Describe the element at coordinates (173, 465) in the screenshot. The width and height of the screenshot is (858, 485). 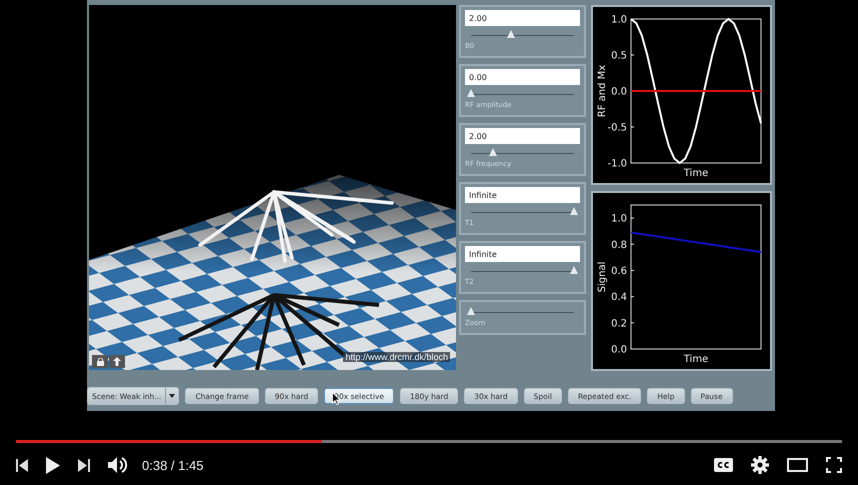
I see `time-display: 0:38 / 1:45` at that location.